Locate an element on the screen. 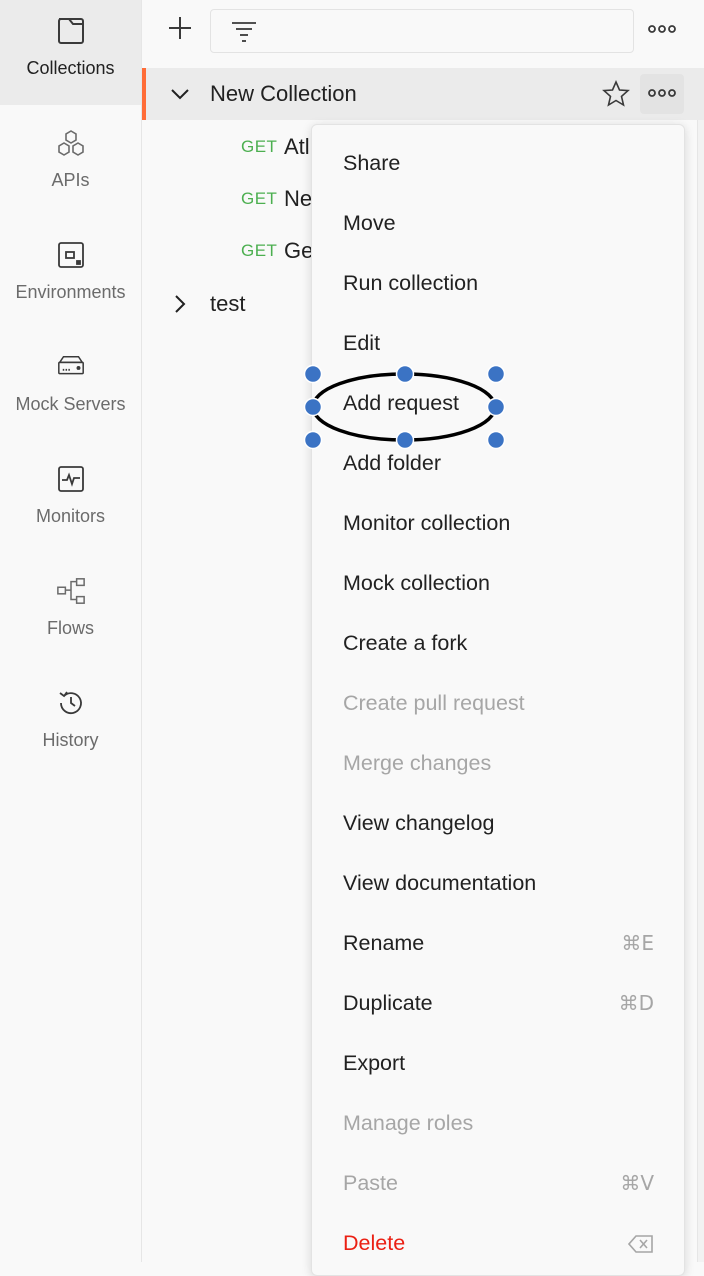 The image size is (704, 1276). menu-item-label: View documentation is located at coordinates (440, 882).